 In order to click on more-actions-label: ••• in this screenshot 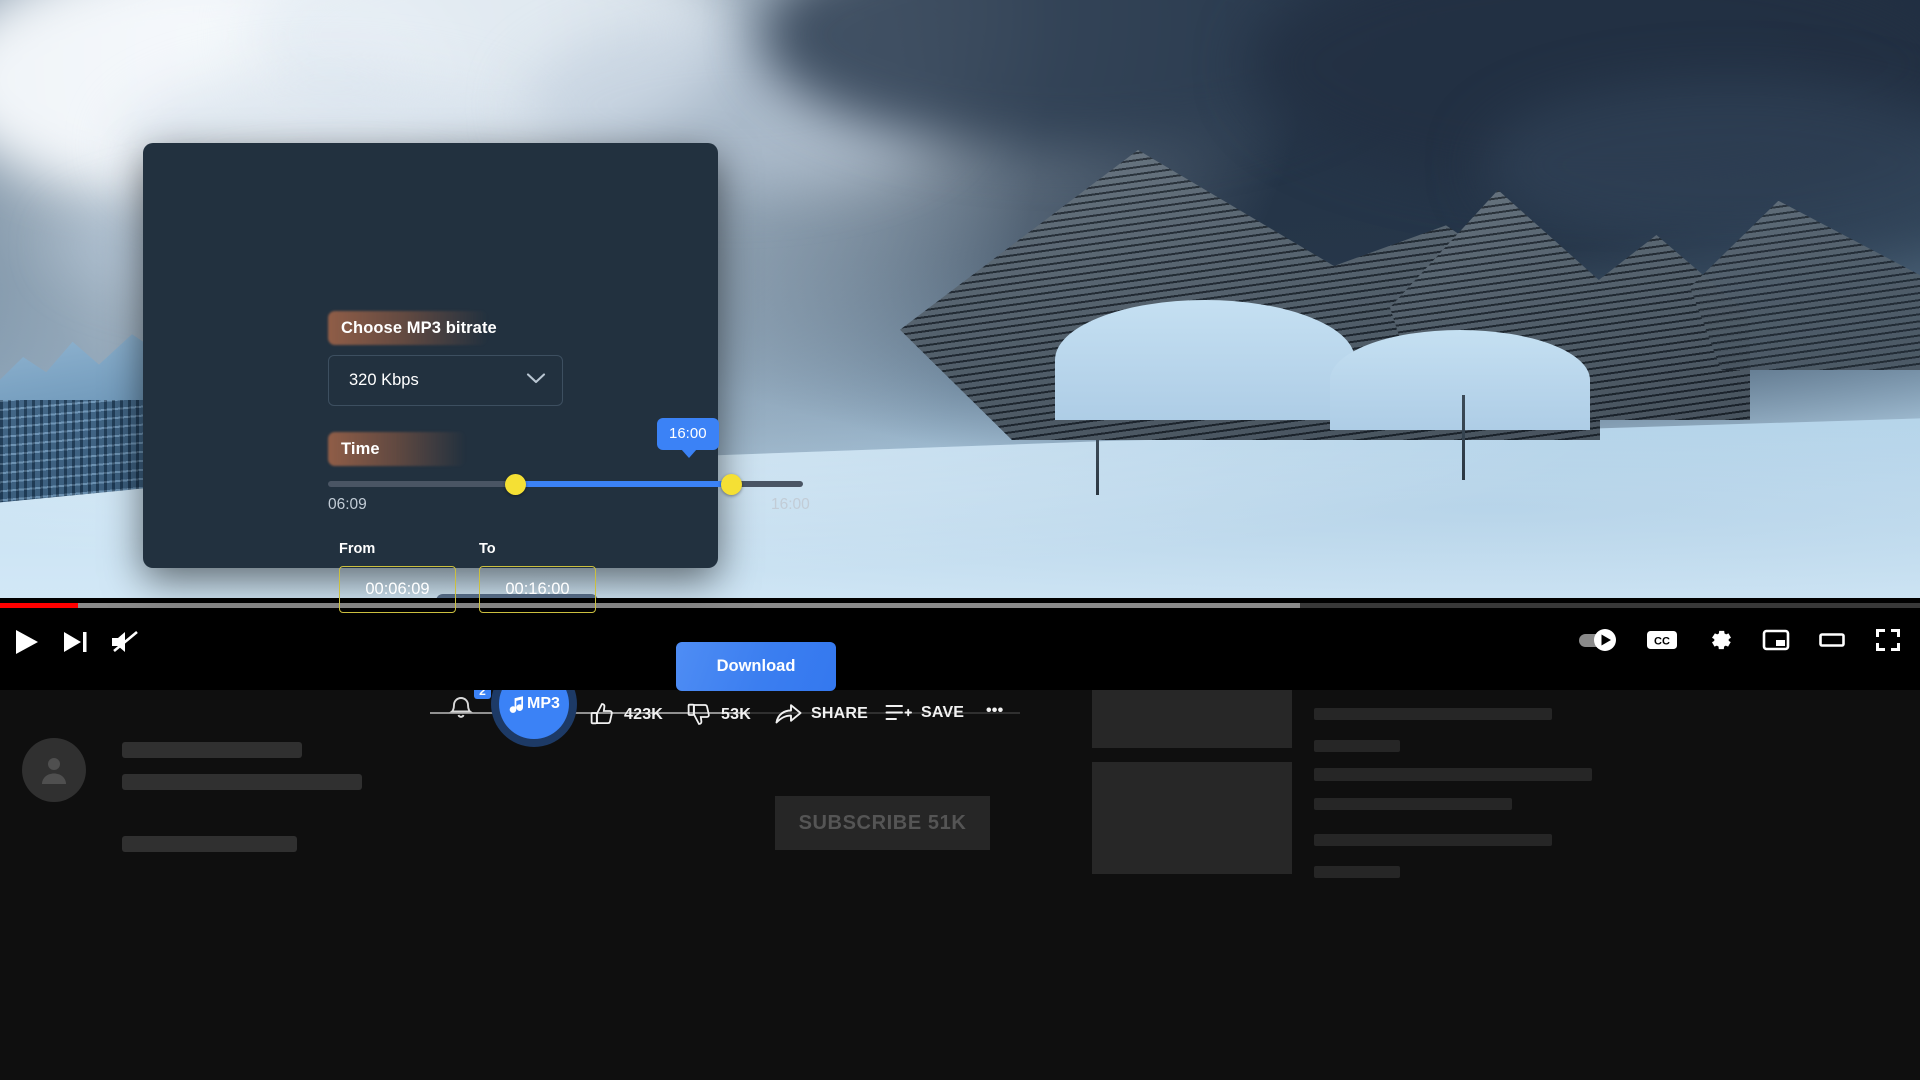, I will do `click(995, 710)`.